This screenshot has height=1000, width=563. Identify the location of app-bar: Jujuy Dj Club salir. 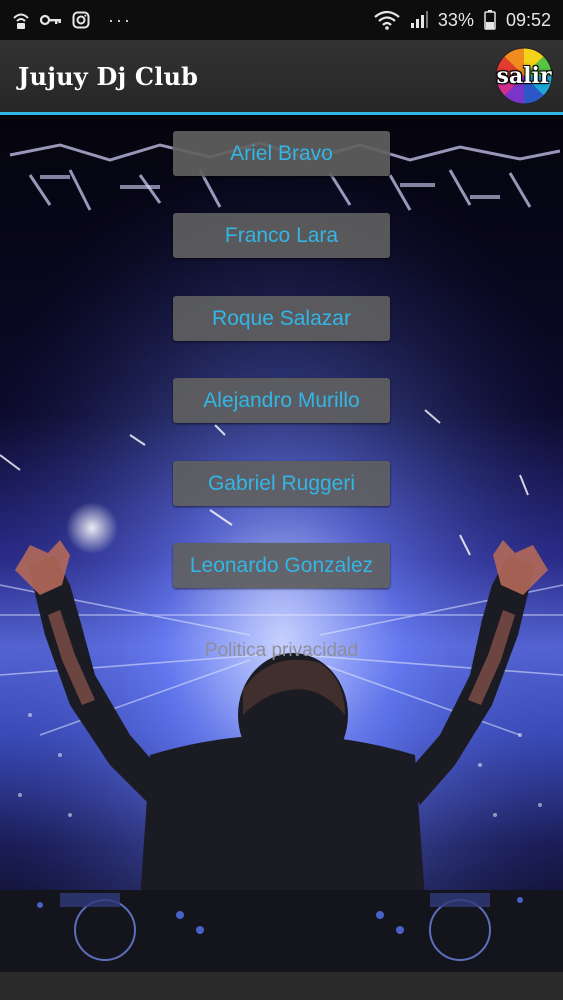
(281, 76).